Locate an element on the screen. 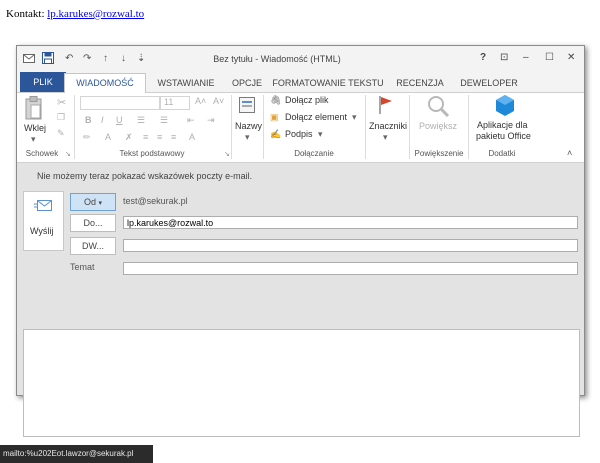  align-right-icon: ≡ is located at coordinates (173, 137).